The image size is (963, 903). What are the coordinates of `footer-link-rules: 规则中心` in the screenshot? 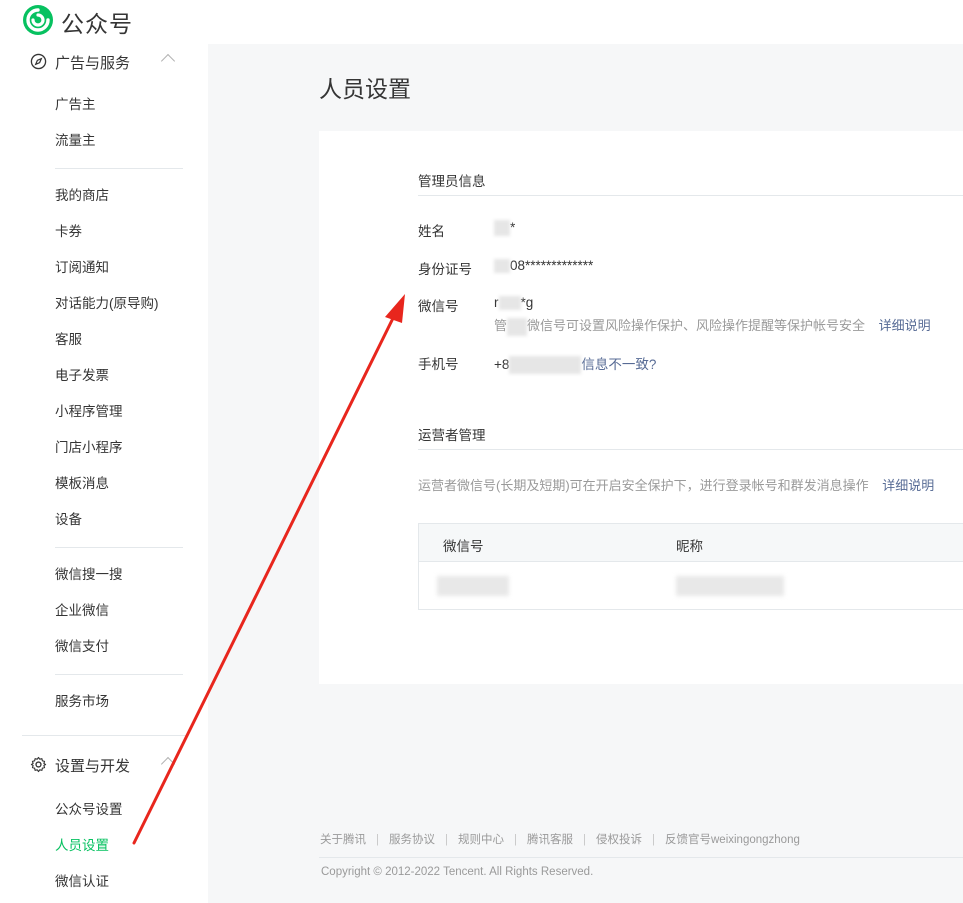 It's located at (481, 840).